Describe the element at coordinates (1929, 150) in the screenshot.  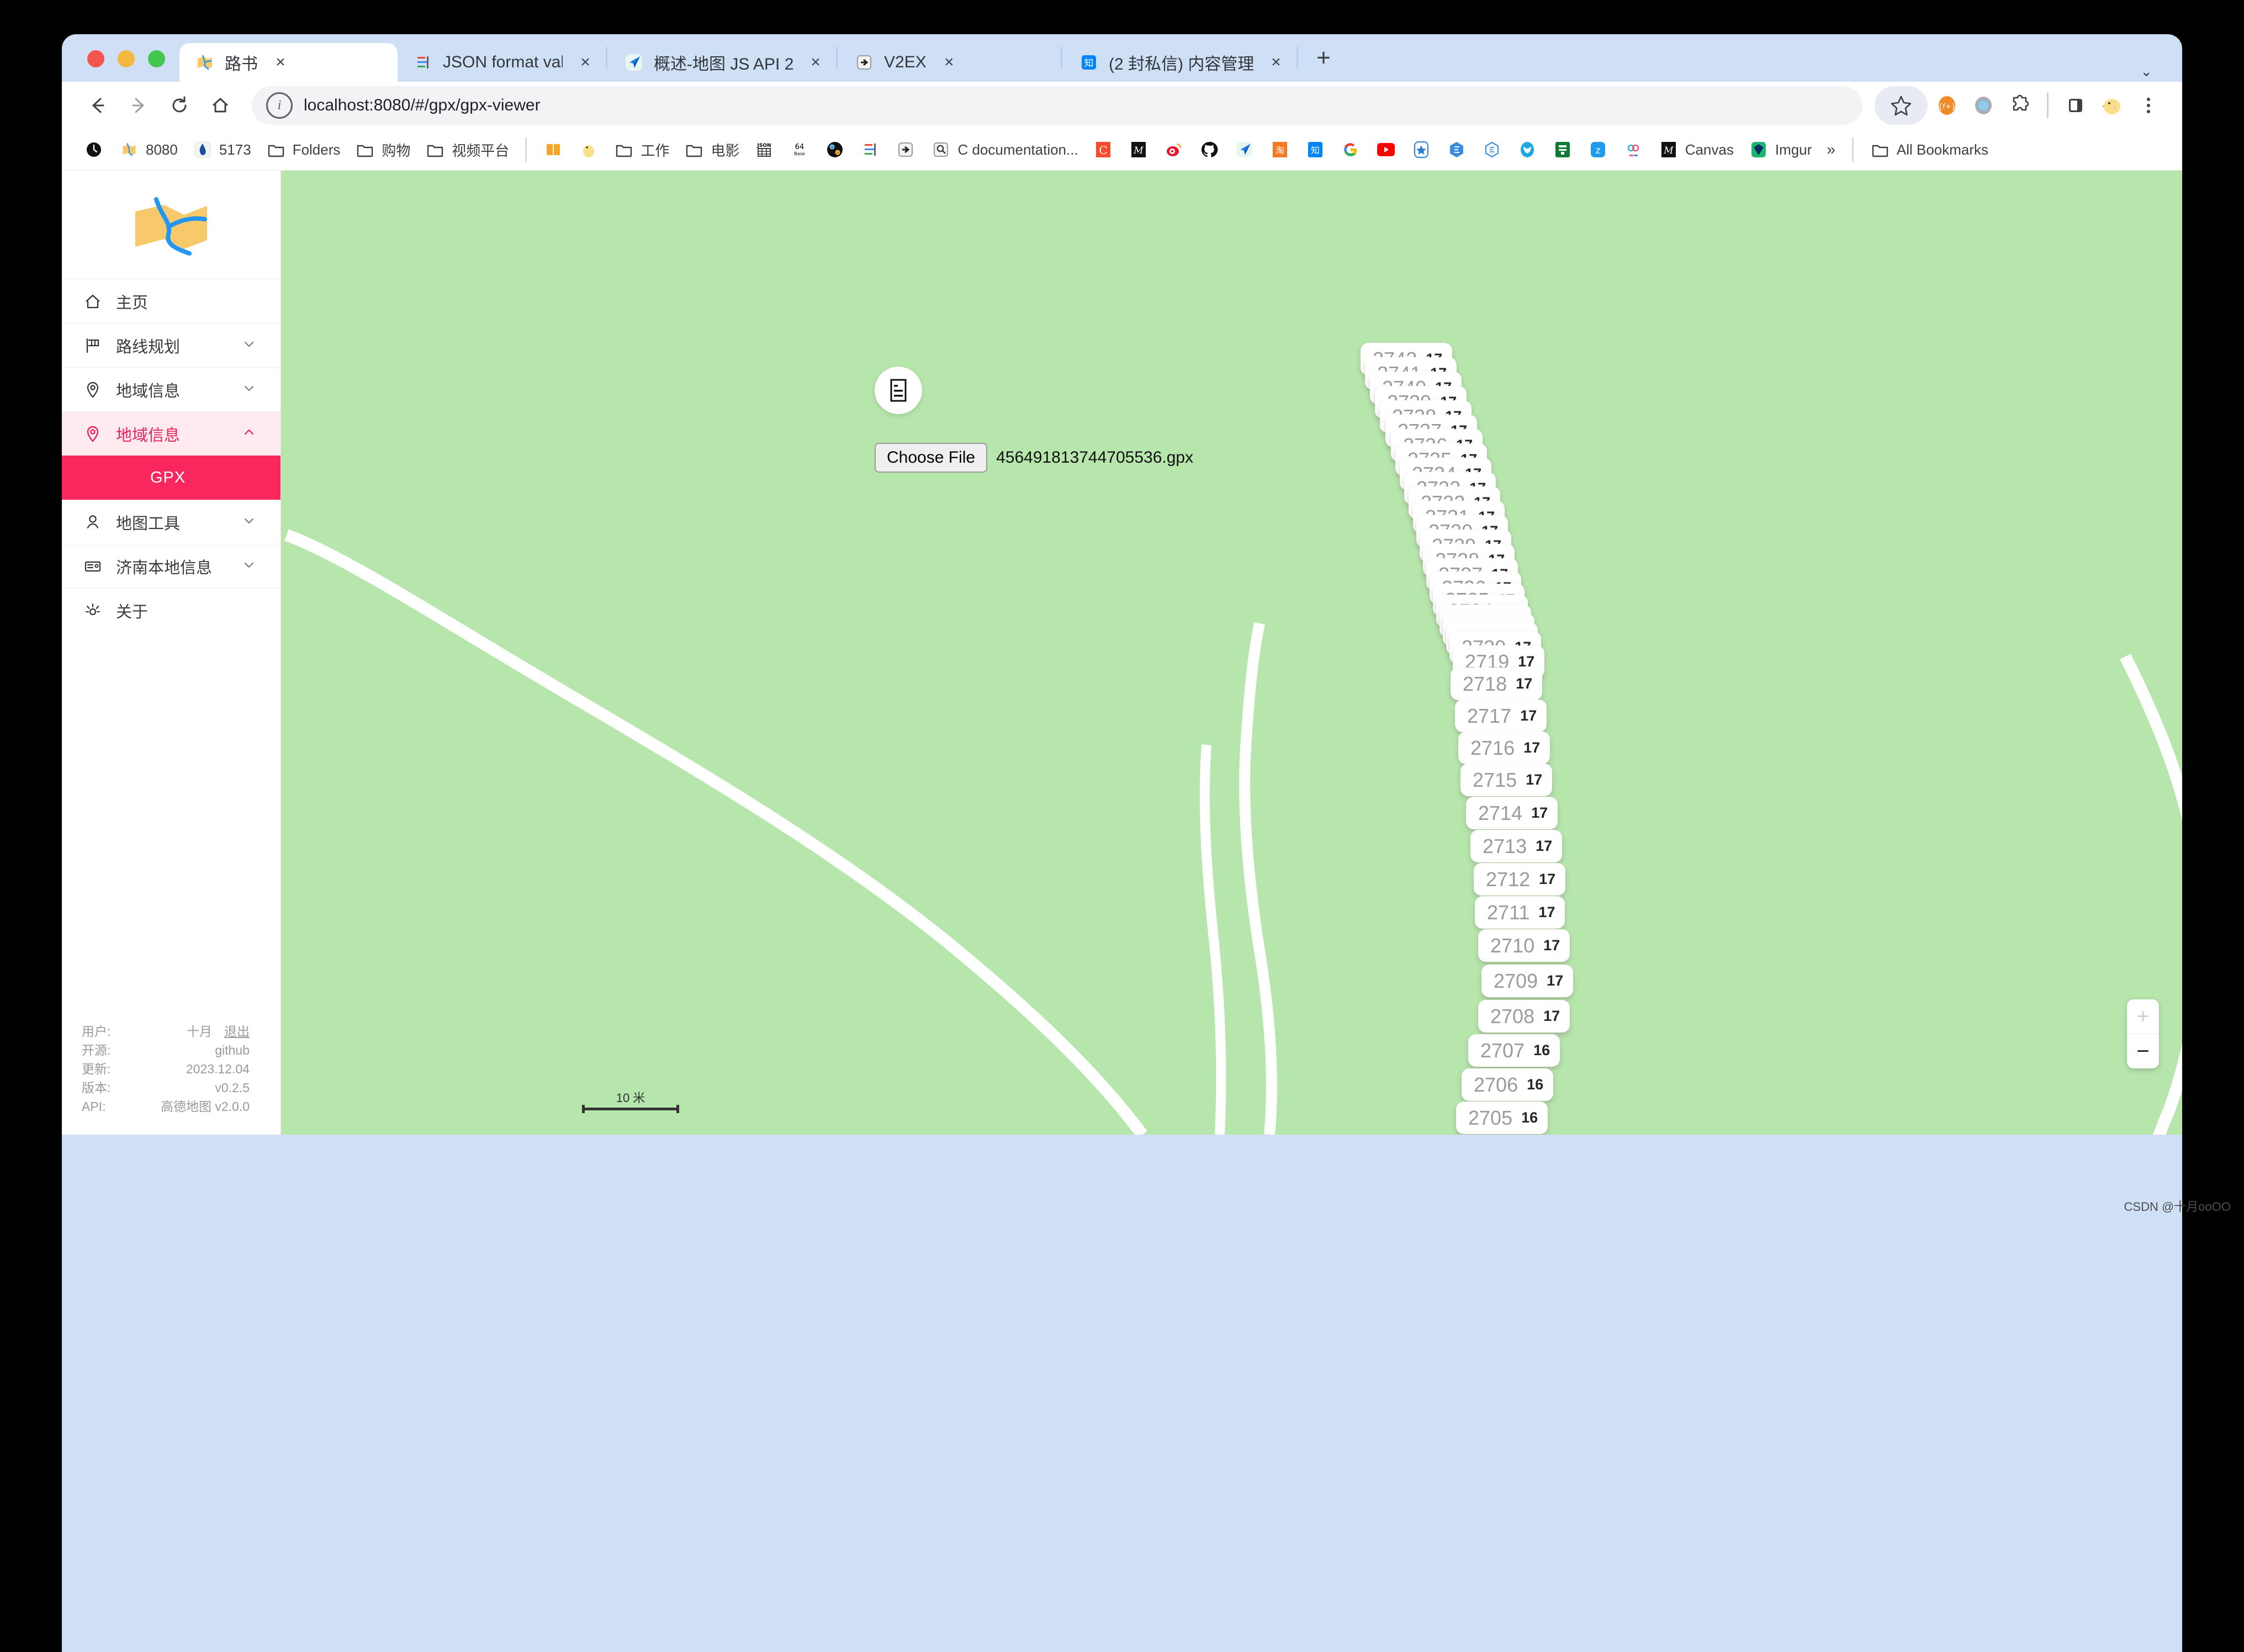
I see `all-bookmarks-button: All Bookmarks` at that location.